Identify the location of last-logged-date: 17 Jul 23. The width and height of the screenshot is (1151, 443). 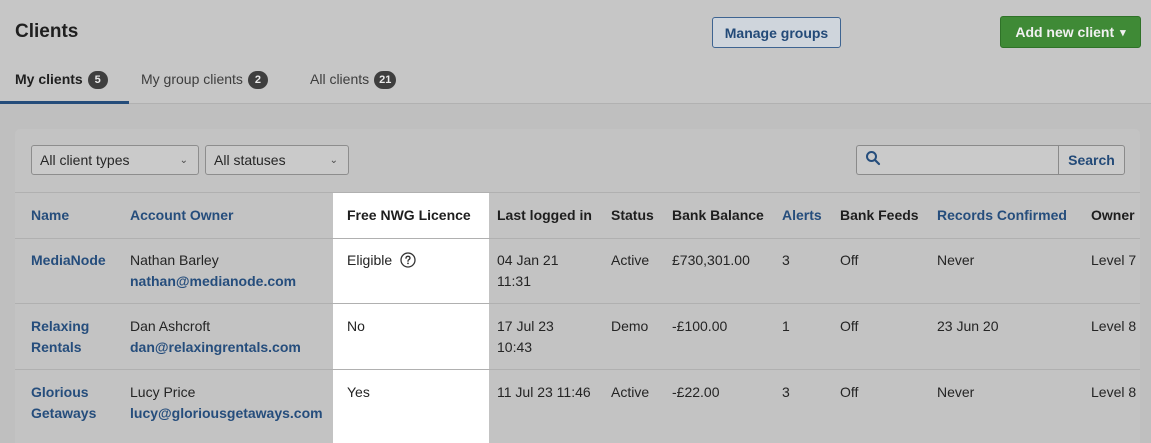
(525, 326).